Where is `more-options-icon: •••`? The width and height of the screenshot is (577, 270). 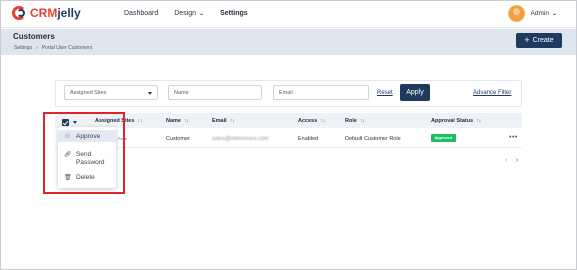 more-options-icon: ••• is located at coordinates (513, 137).